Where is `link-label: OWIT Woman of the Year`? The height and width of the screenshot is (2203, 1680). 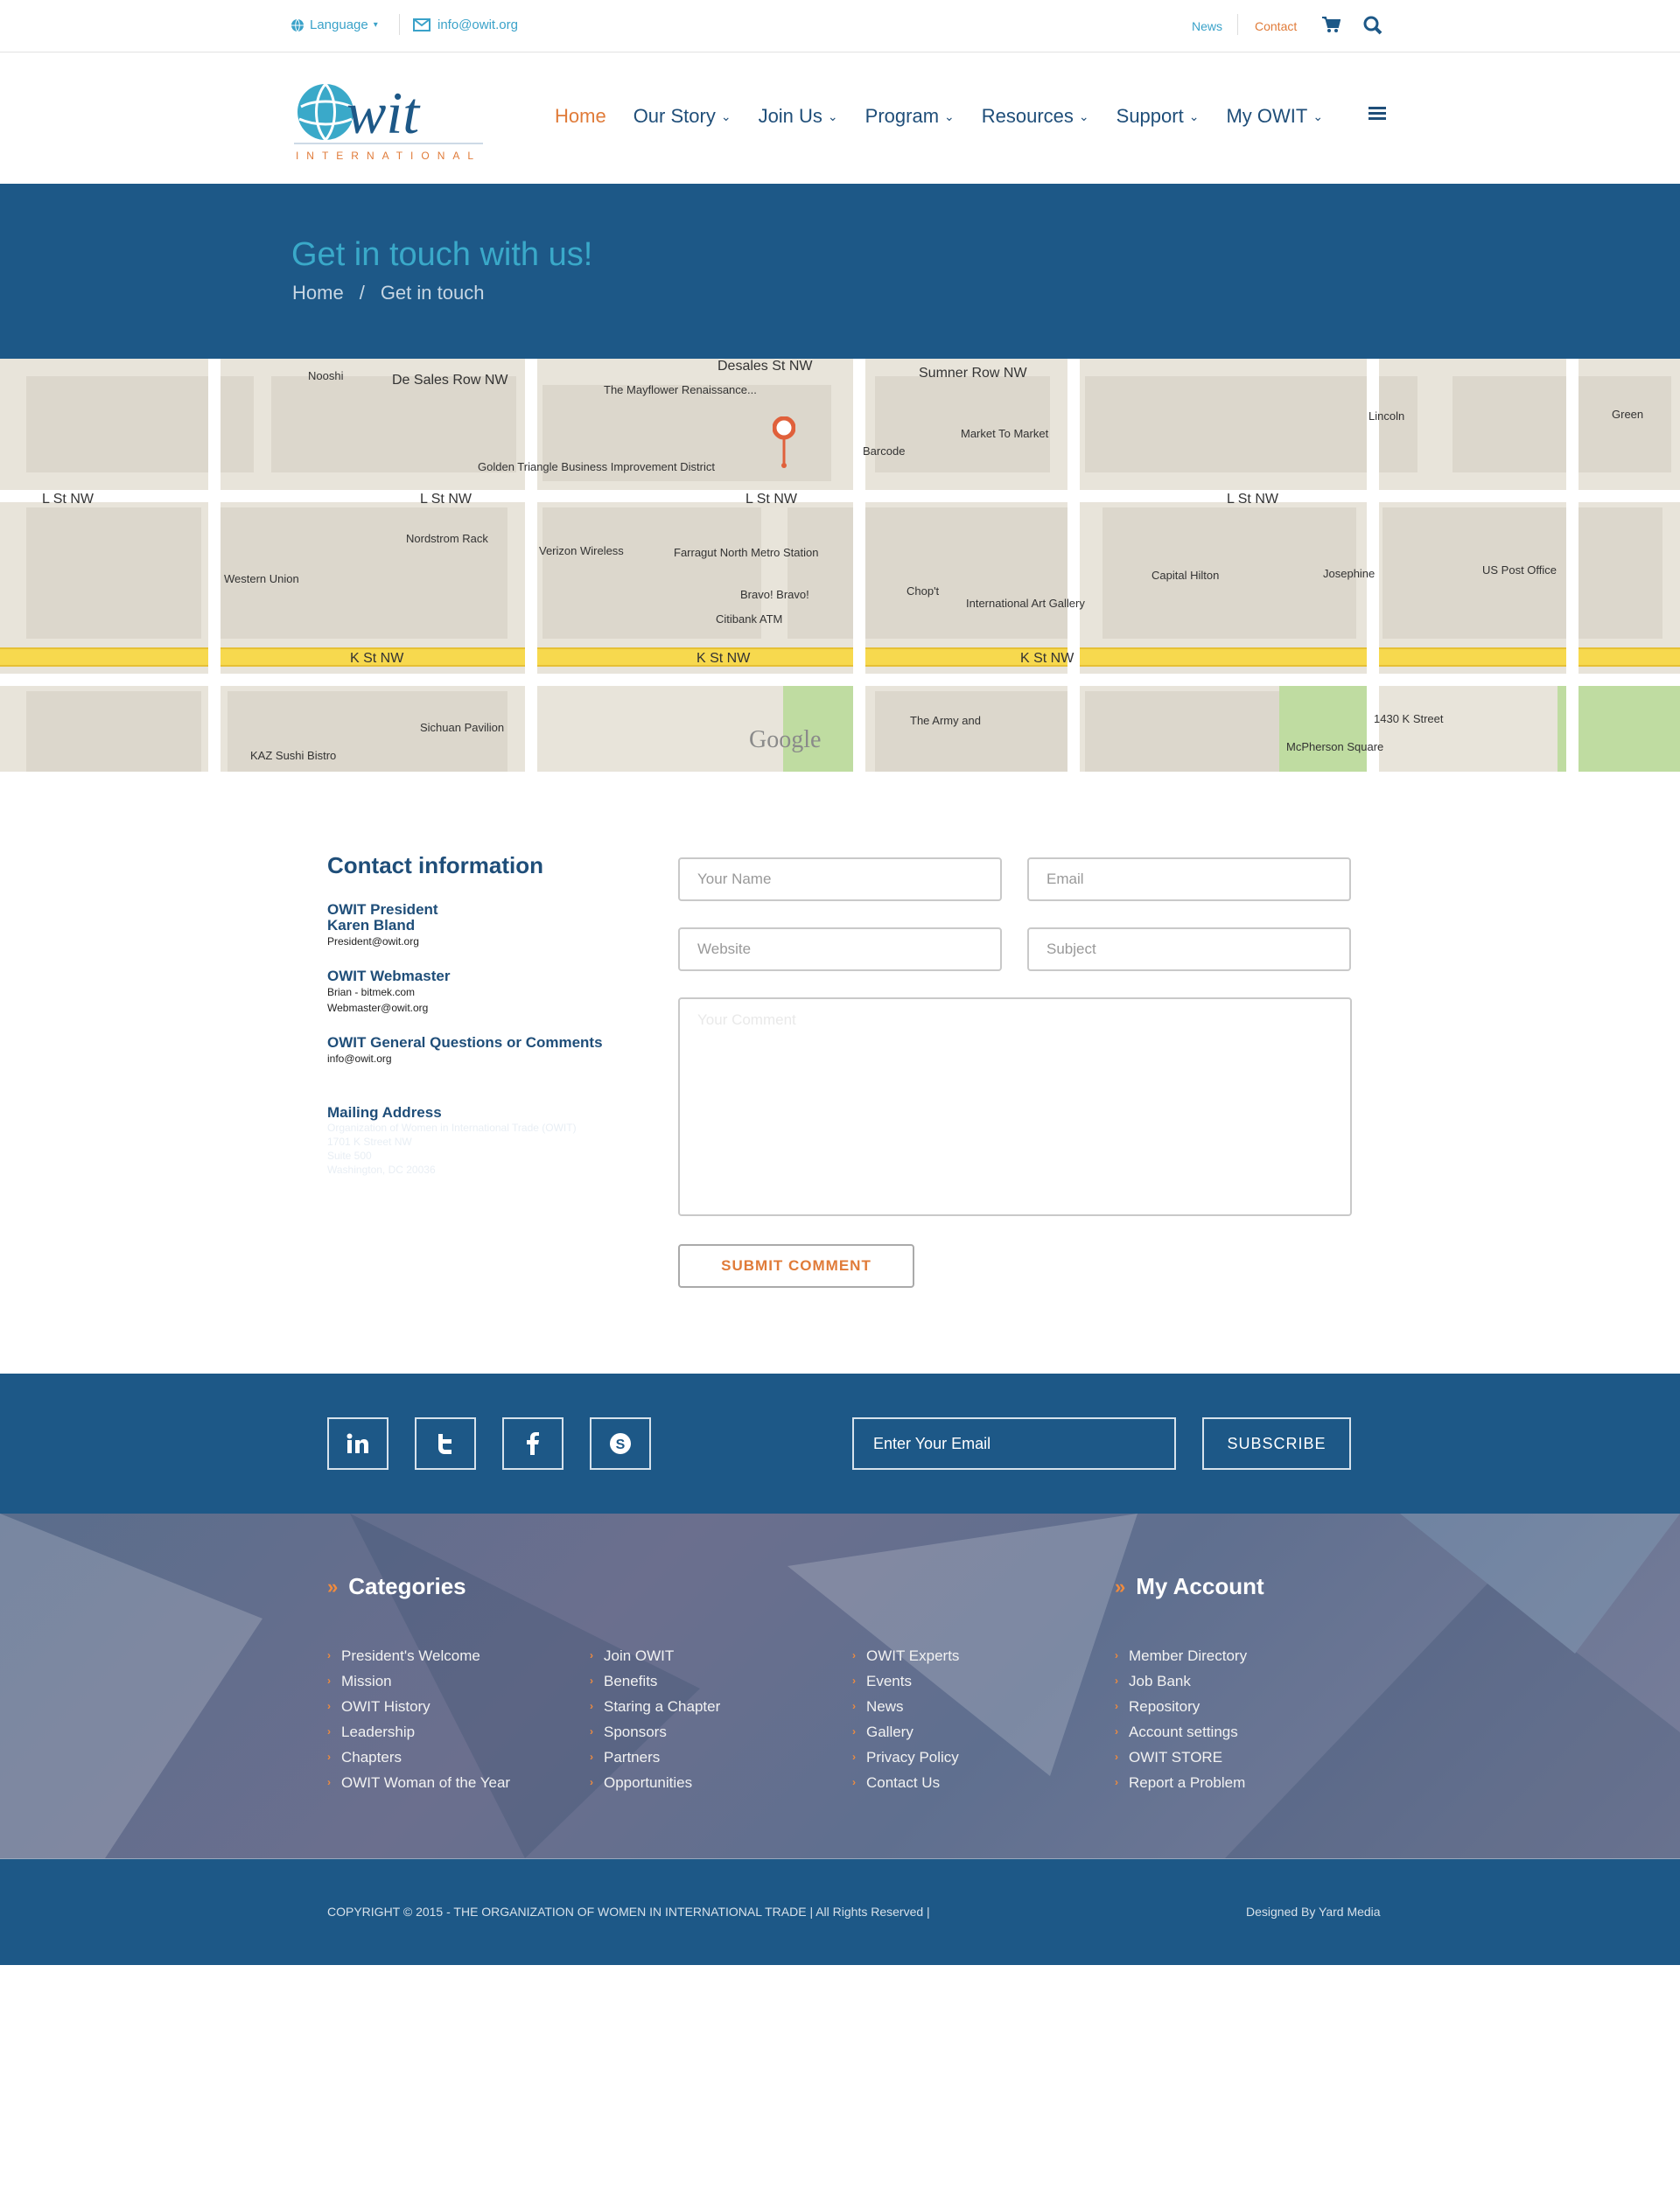 link-label: OWIT Woman of the Year is located at coordinates (426, 1782).